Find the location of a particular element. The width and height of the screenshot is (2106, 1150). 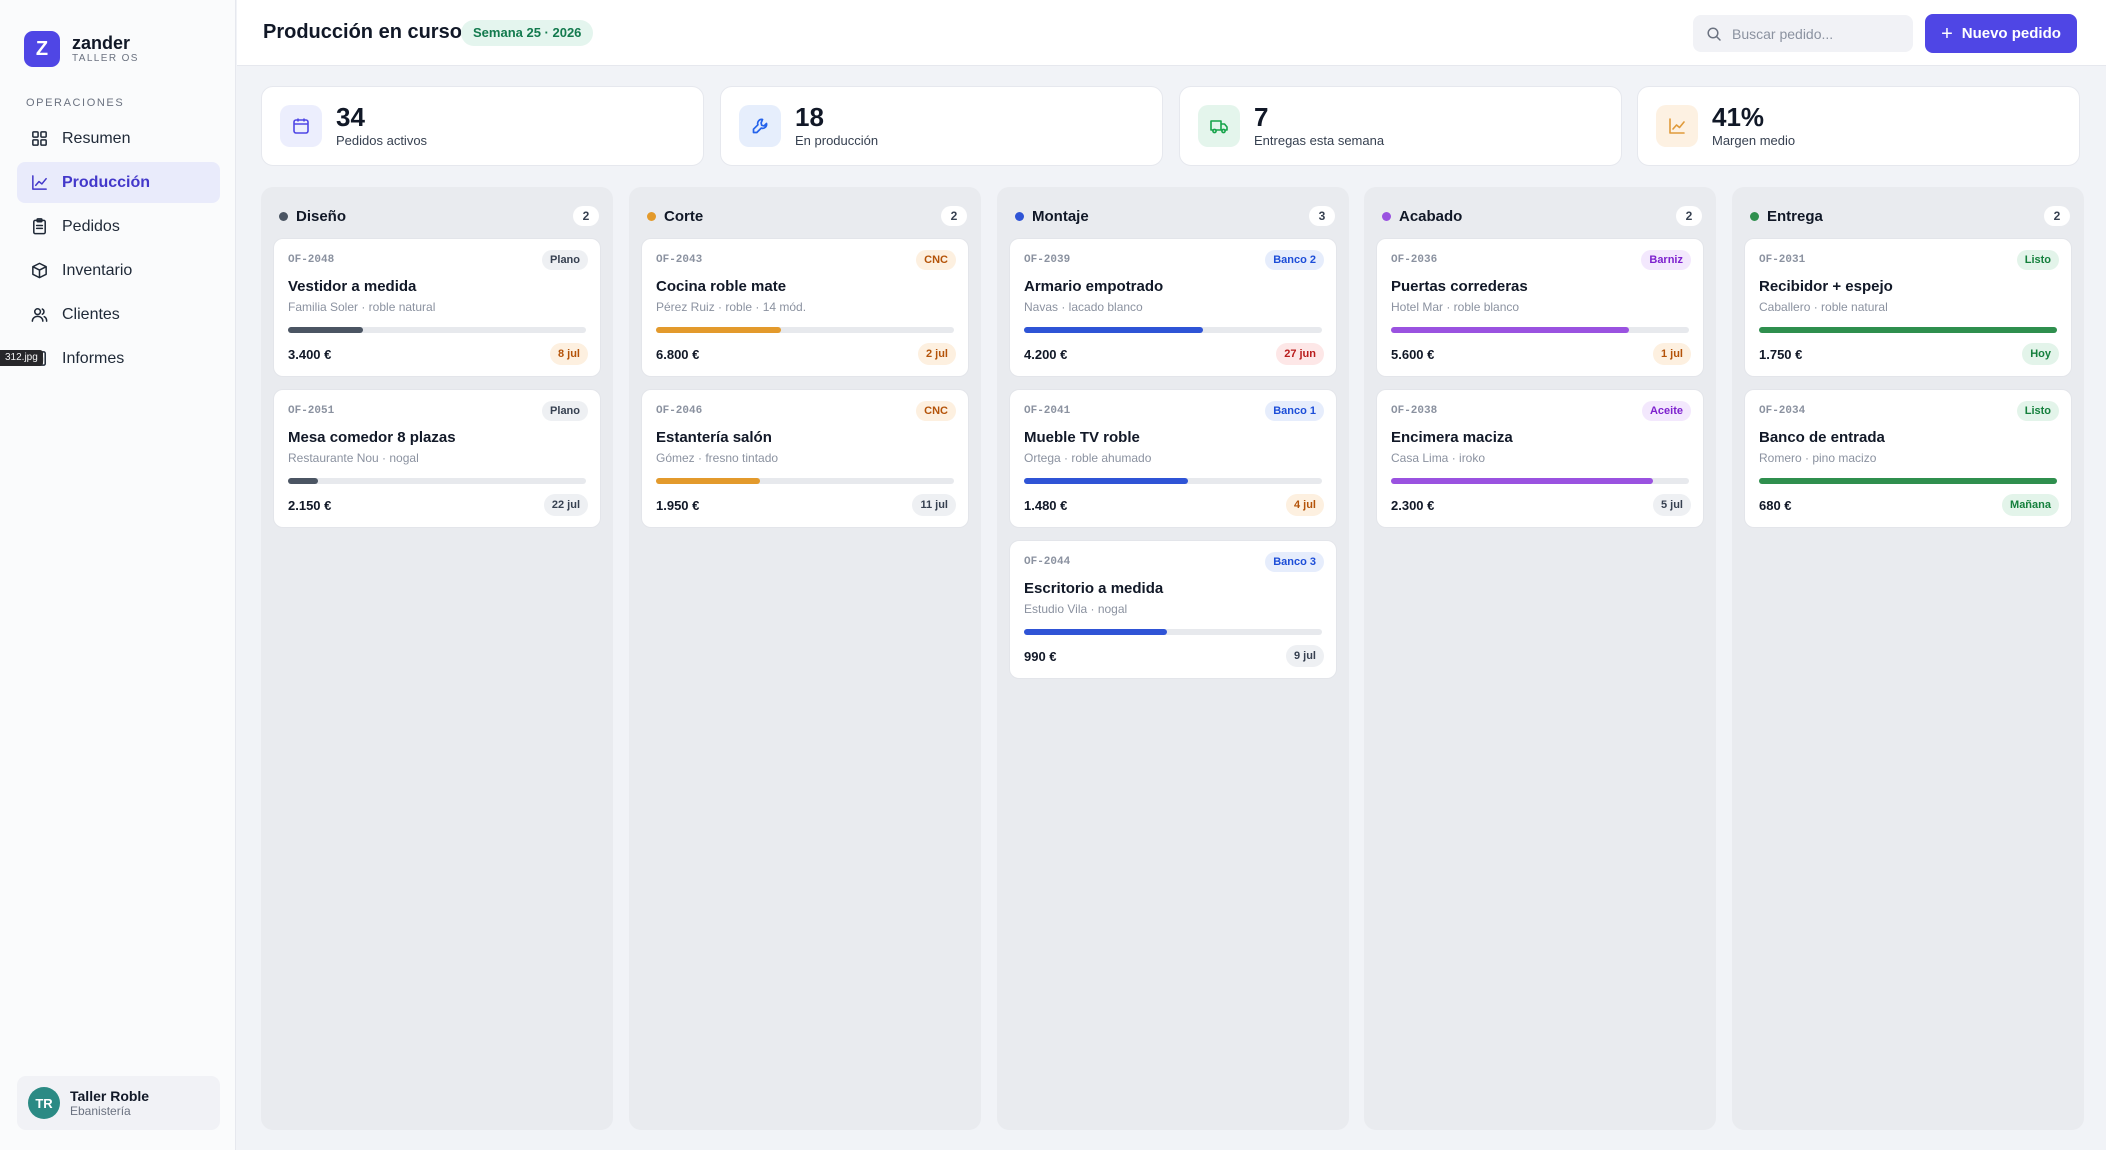

column-header: Corte 2 is located at coordinates (807, 216).